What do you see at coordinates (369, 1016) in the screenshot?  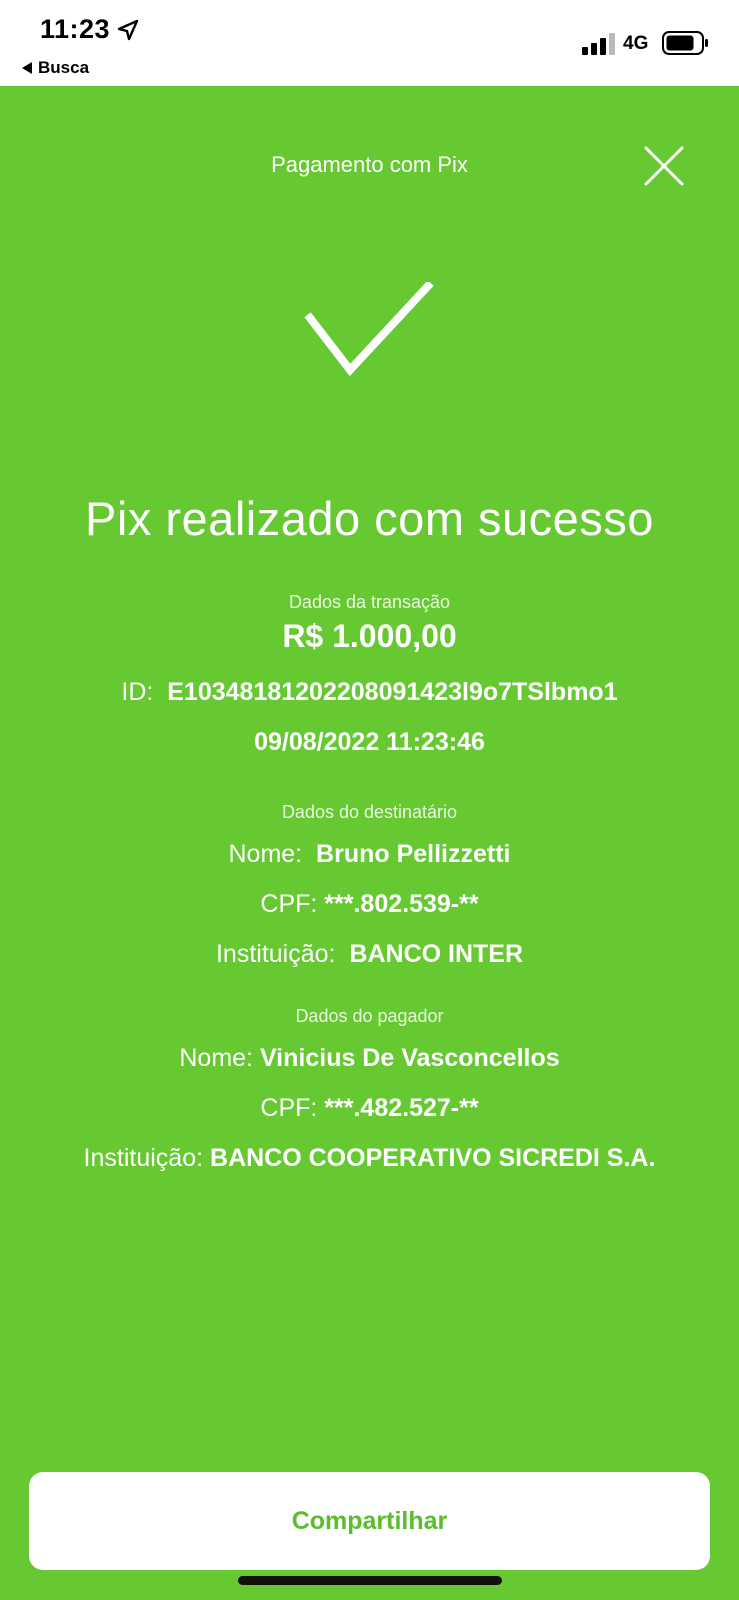 I see `payer-section-label: Dados do pagador` at bounding box center [369, 1016].